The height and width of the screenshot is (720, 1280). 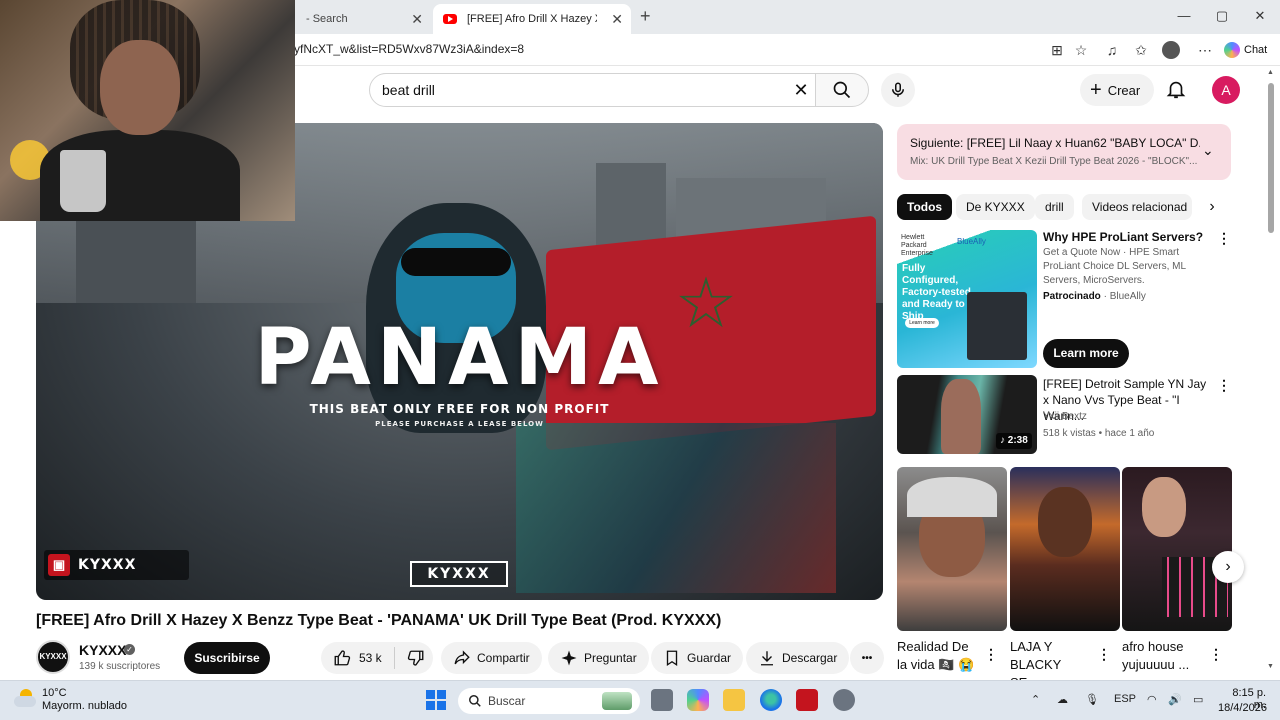 I want to click on chip-todos: Todos, so click(x=925, y=207).